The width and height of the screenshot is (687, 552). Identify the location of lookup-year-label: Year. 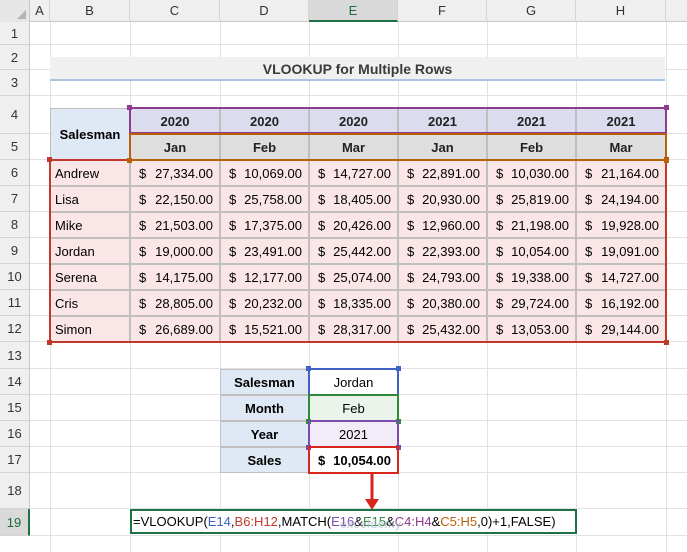
(264, 434).